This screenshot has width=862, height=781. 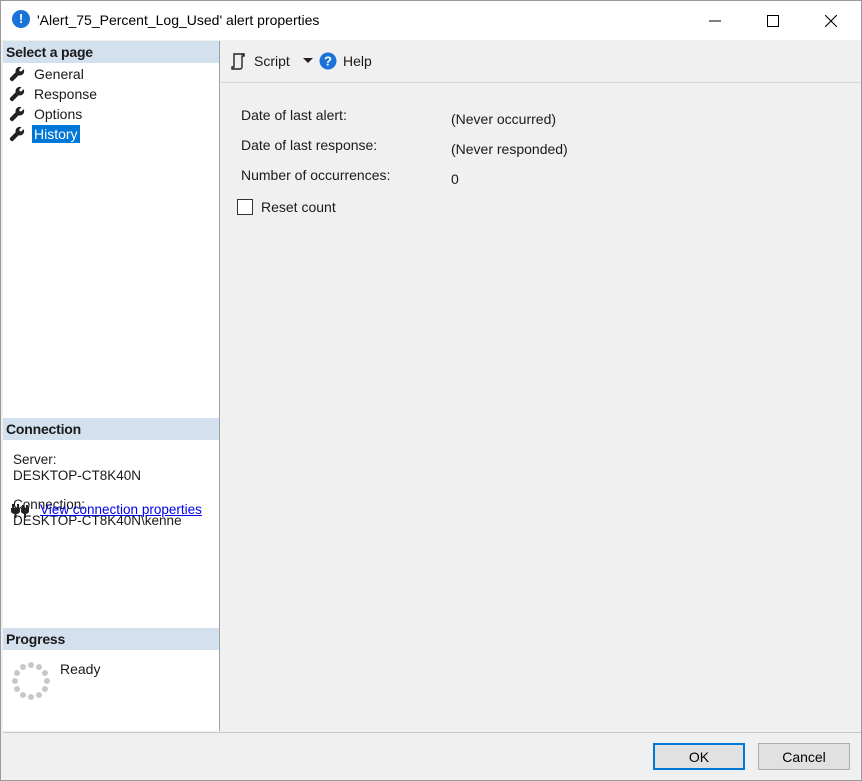 What do you see at coordinates (111, 429) in the screenshot?
I see `connection-header: Connection` at bounding box center [111, 429].